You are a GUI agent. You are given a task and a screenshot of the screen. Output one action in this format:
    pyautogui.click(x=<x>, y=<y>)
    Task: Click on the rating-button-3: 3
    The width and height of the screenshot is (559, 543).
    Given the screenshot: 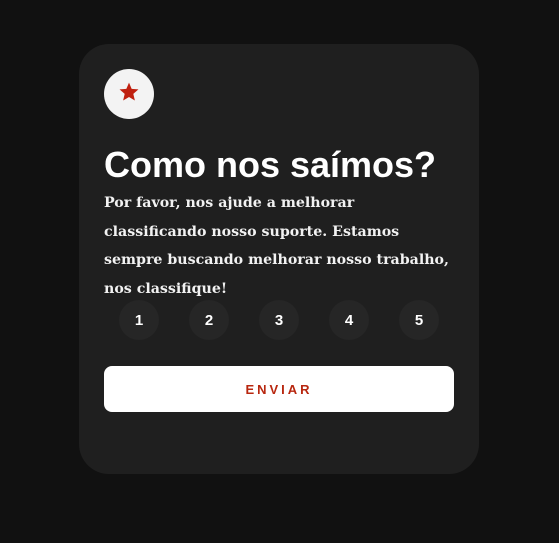 What is the action you would take?
    pyautogui.click(x=279, y=320)
    